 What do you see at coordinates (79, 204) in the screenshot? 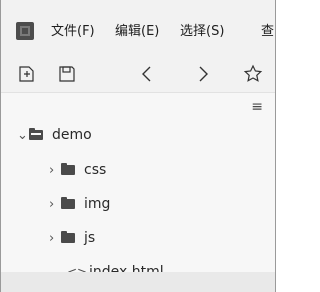
I see `tree-item-img: › img` at bounding box center [79, 204].